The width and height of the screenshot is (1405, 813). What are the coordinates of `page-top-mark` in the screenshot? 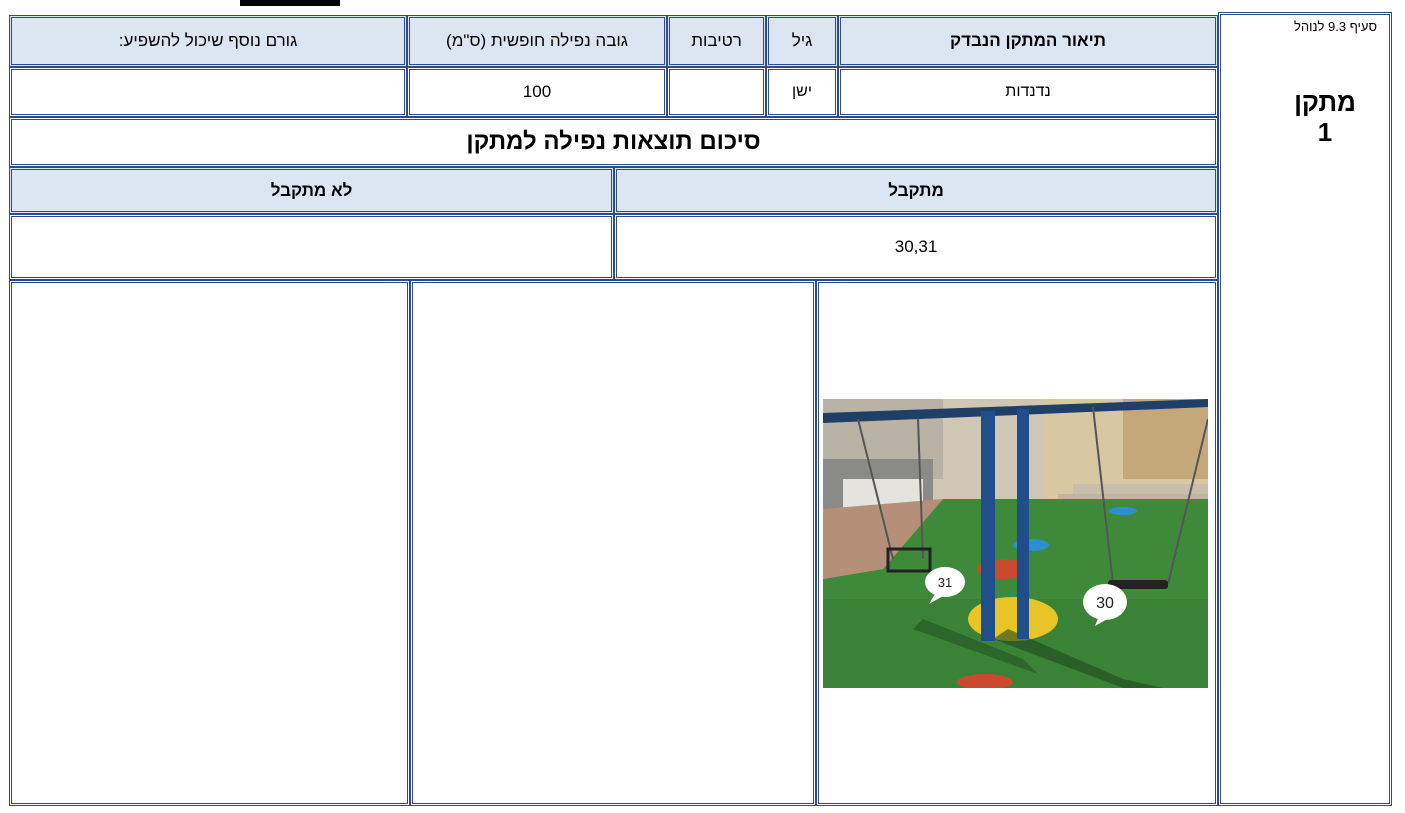 It's located at (290, 3).